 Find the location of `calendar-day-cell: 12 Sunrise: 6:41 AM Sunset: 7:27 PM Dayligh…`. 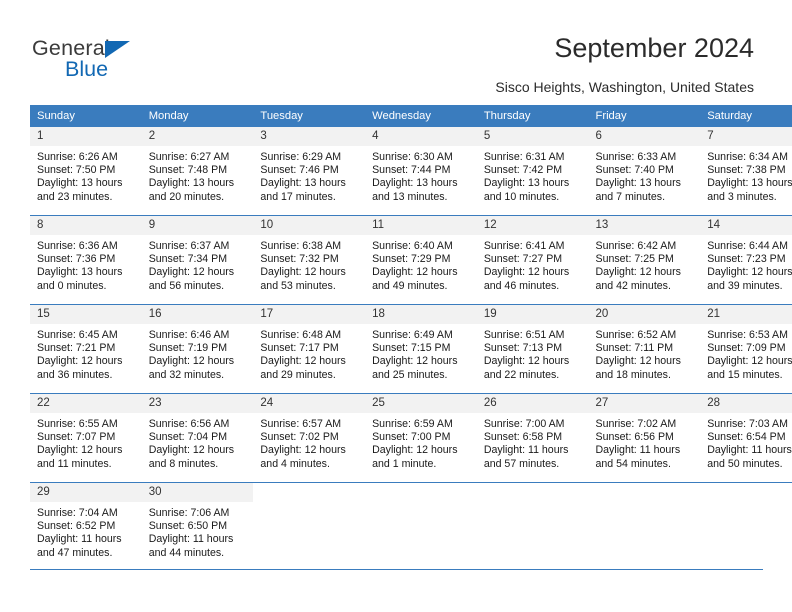

calendar-day-cell: 12 Sunrise: 6:41 AM Sunset: 7:27 PM Dayligh… is located at coordinates (532, 260).